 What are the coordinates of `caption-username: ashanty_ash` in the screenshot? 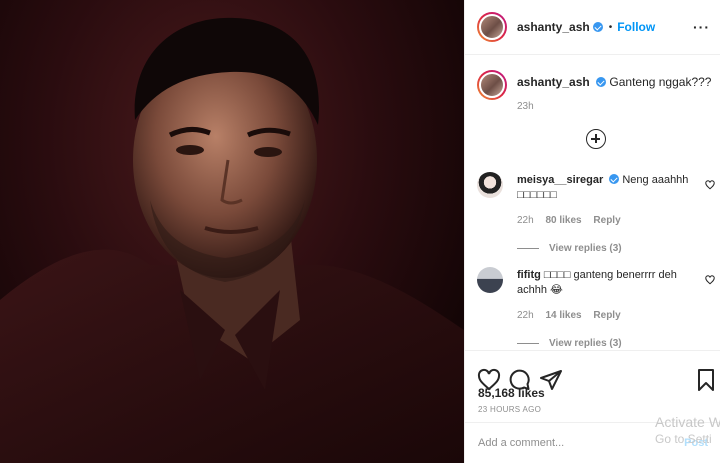 It's located at (553, 82).